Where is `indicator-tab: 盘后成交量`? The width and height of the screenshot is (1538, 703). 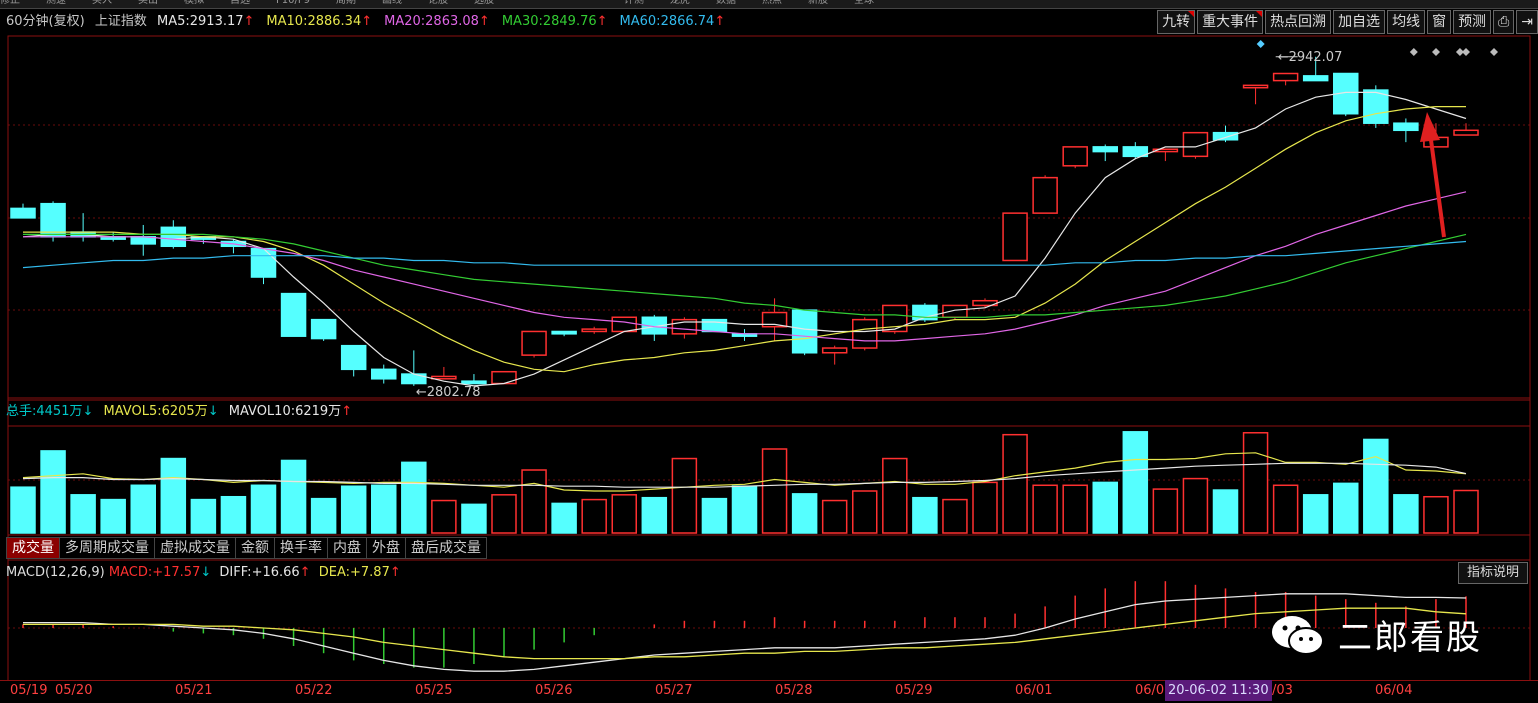 indicator-tab: 盘后成交量 is located at coordinates (446, 548).